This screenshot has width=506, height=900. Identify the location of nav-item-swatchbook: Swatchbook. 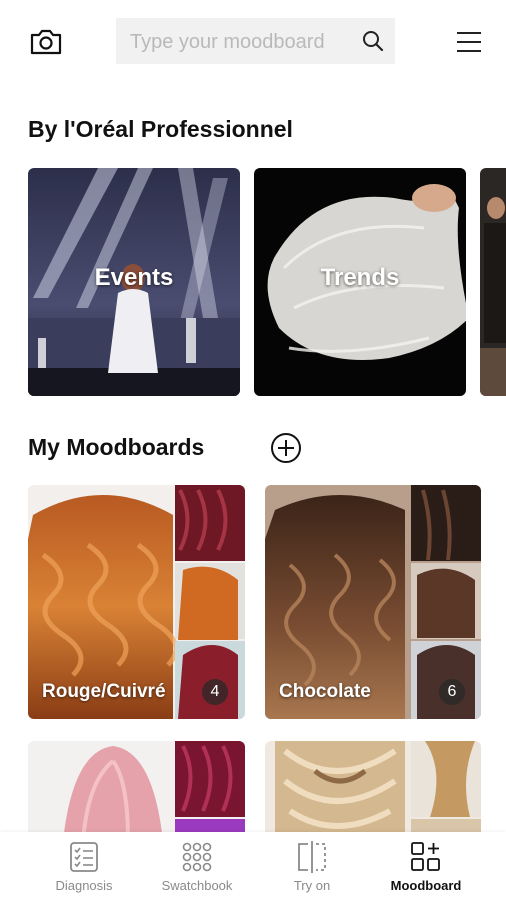
(197, 866).